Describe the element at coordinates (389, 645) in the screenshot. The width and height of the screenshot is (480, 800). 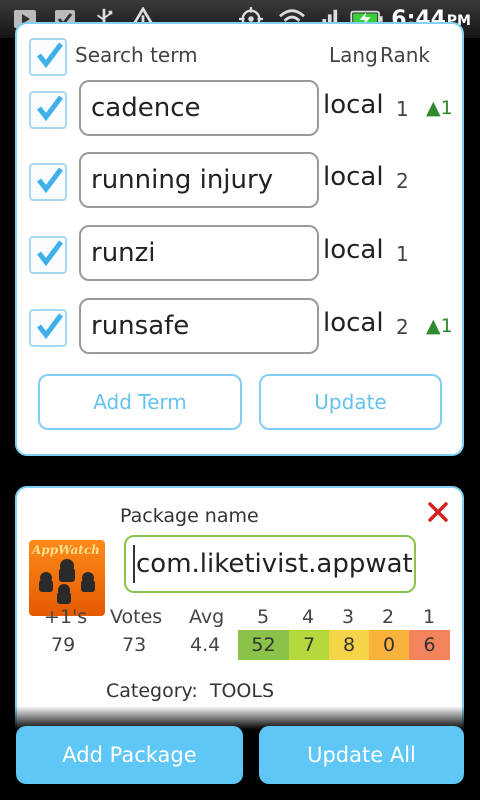
I see `rating-2-count: 0` at that location.